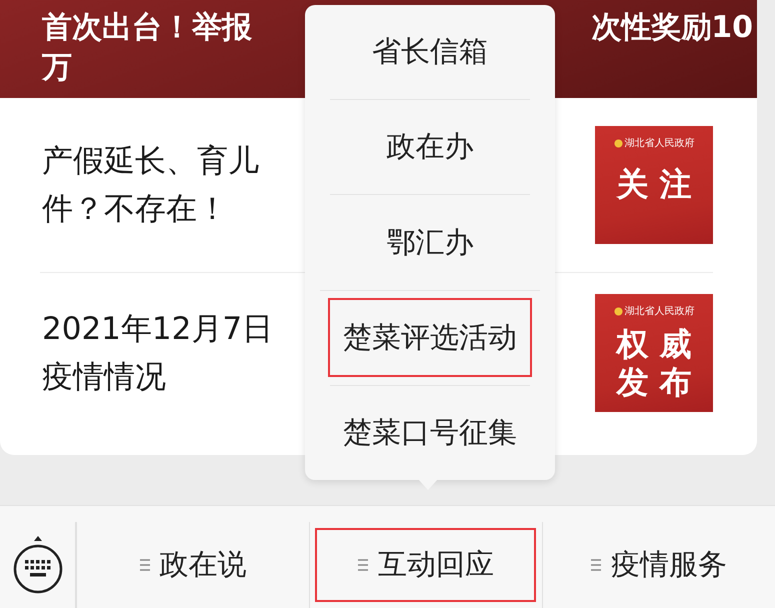  Describe the element at coordinates (425, 565) in the screenshot. I see `menu-tab: 互动回应` at that location.